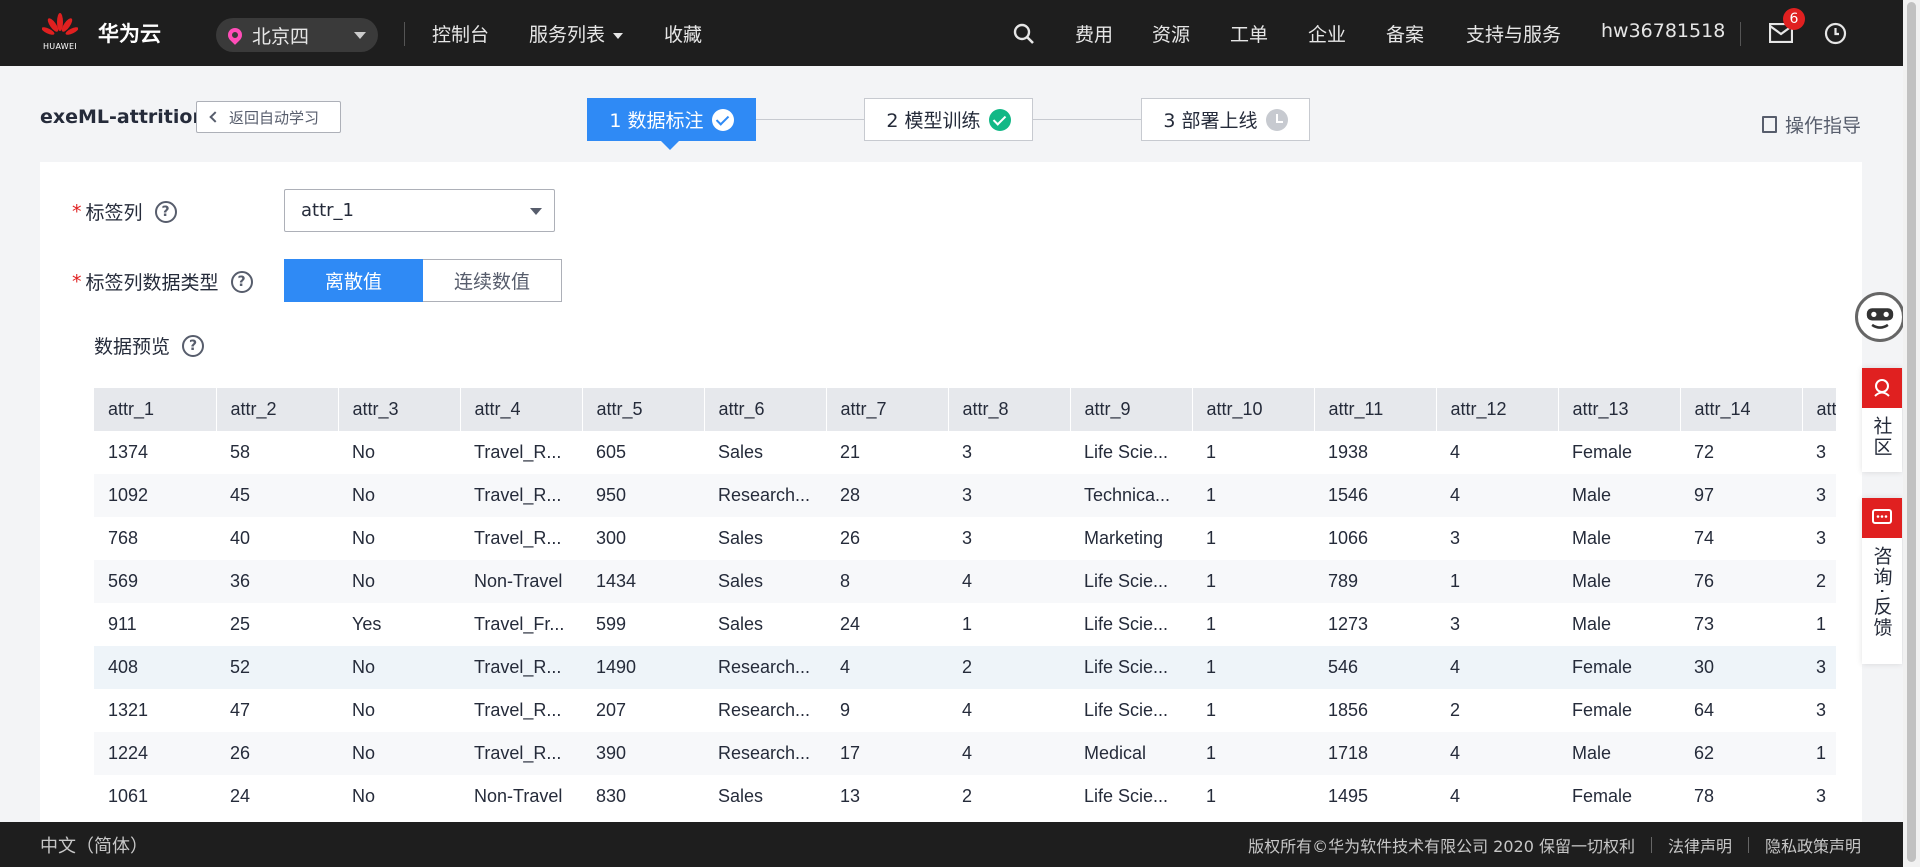 This screenshot has height=867, width=1920. What do you see at coordinates (1663, 31) in the screenshot?
I see `user-account: hw36781518` at bounding box center [1663, 31].